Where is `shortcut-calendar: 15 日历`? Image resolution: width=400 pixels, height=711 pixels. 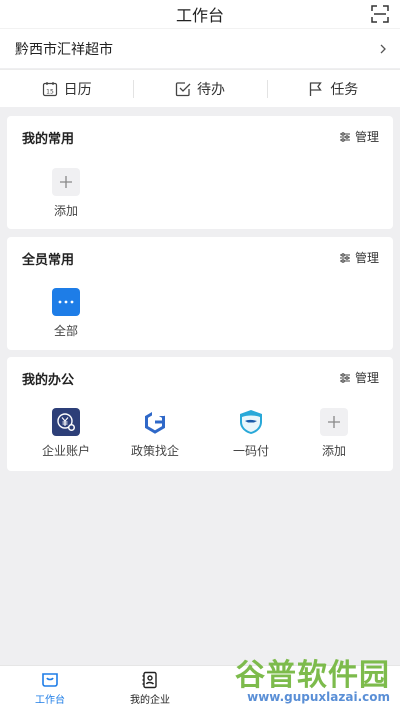 shortcut-calendar: 15 日历 is located at coordinates (66, 89).